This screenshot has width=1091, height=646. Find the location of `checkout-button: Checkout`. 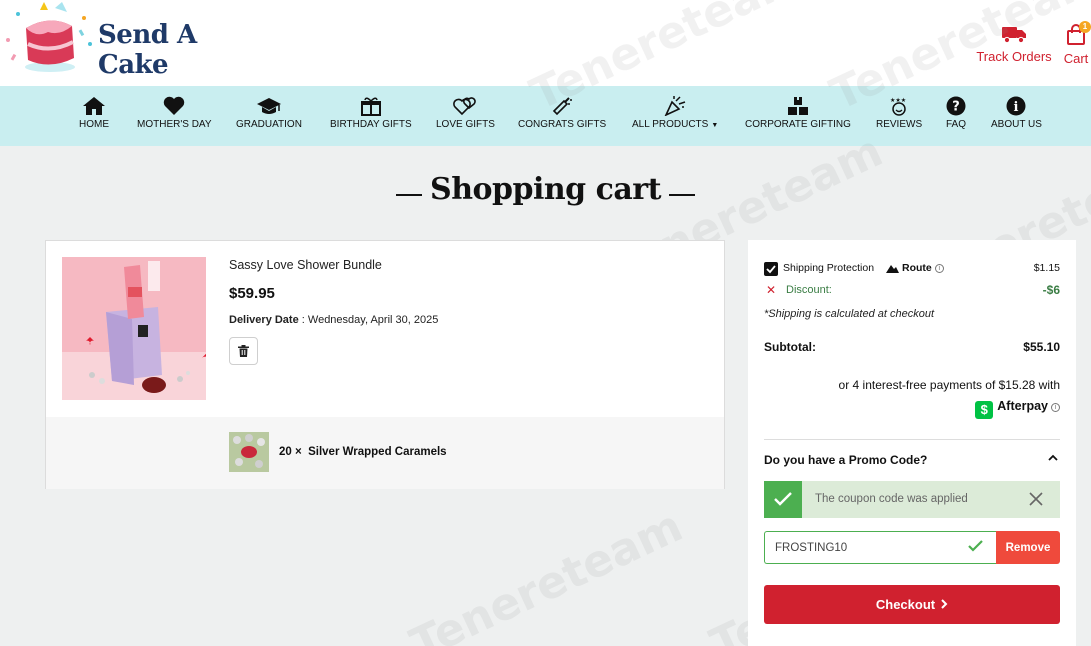

checkout-button: Checkout is located at coordinates (912, 604).